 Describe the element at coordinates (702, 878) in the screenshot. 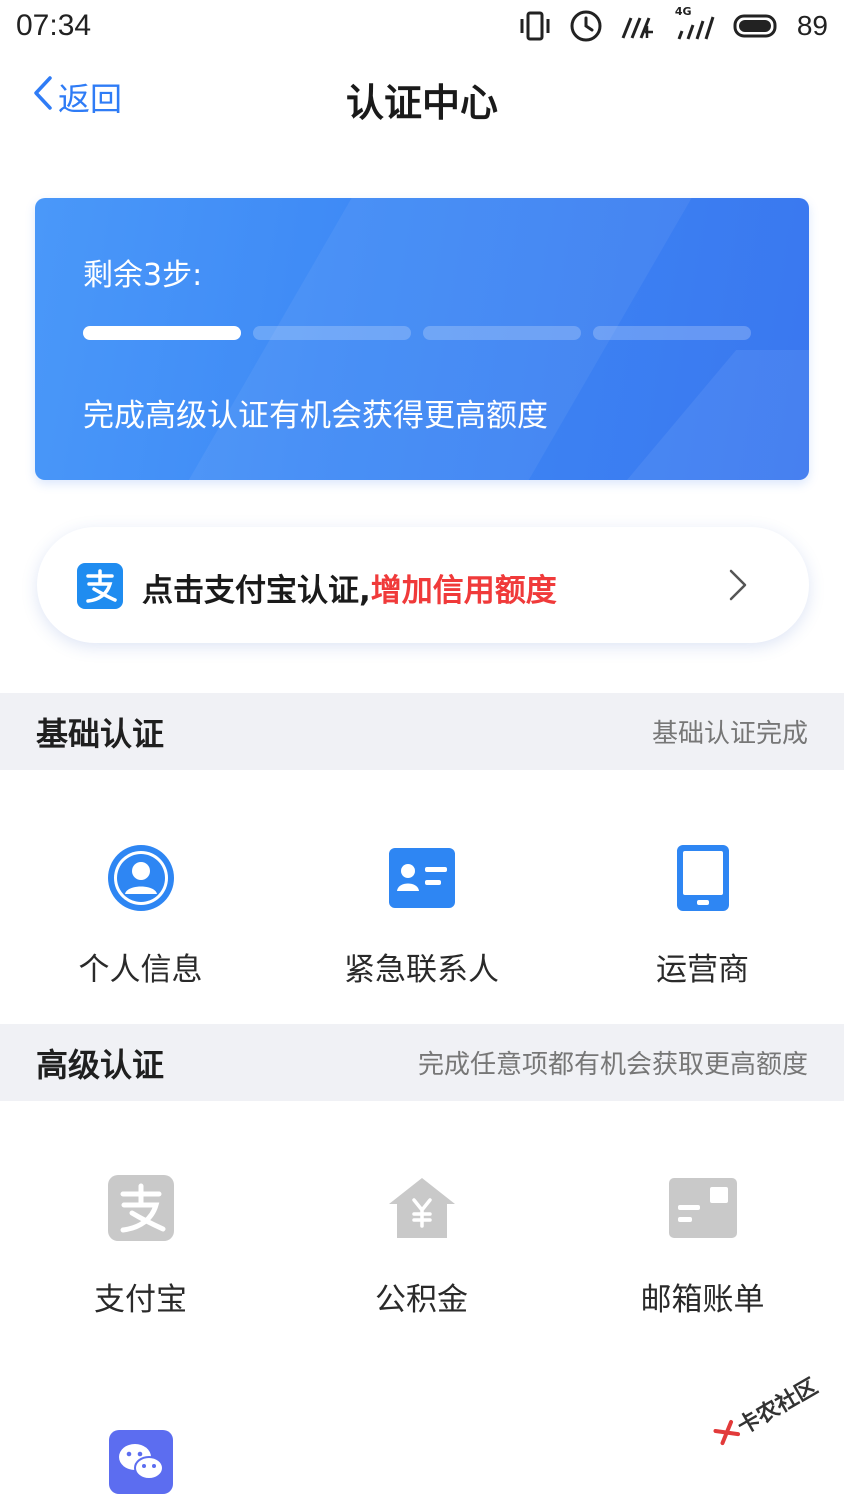

I see `phone-icon` at that location.